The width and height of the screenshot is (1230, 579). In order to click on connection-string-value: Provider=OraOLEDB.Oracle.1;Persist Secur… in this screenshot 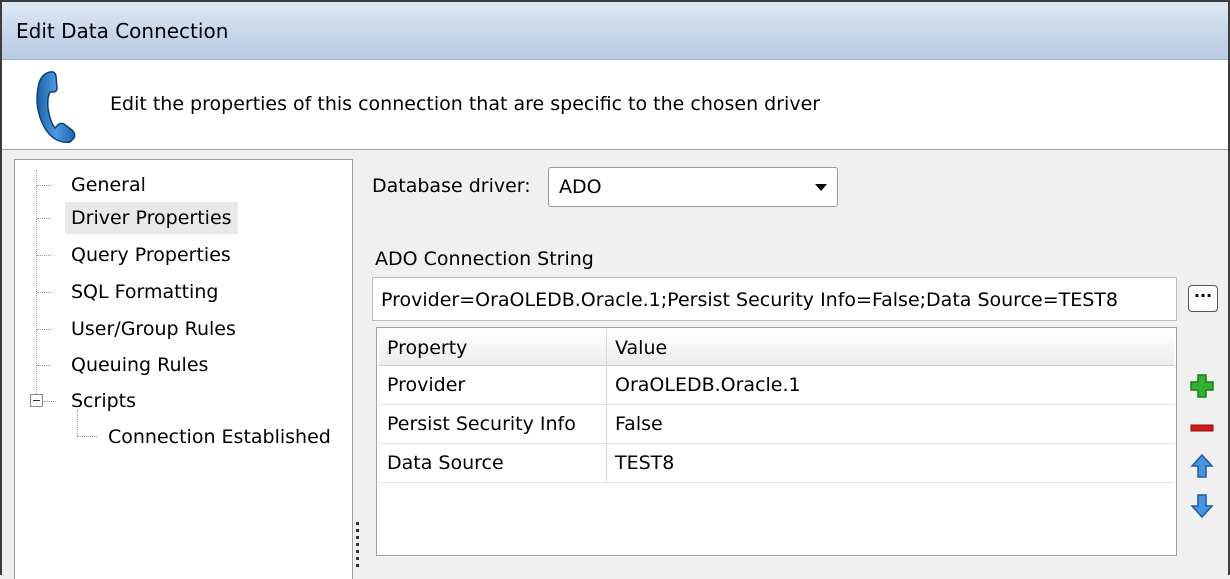, I will do `click(749, 300)`.